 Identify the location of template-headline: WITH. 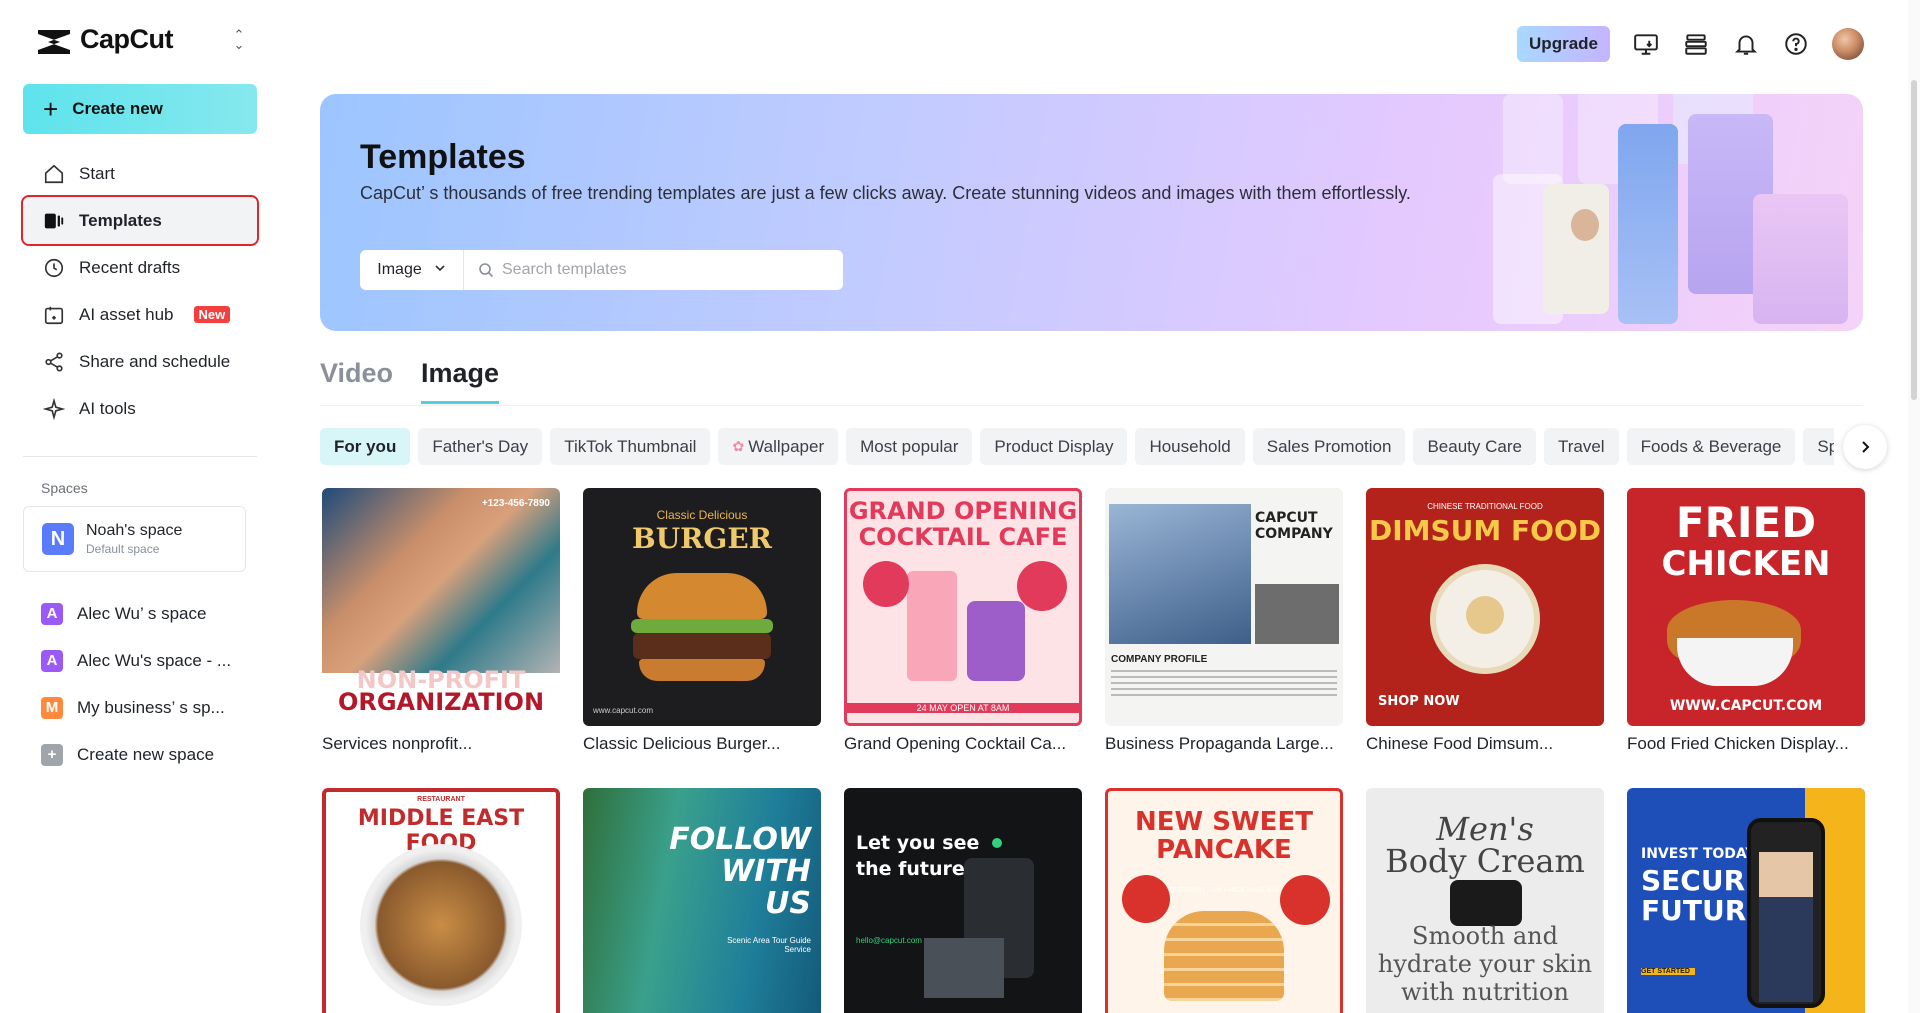
(766, 871).